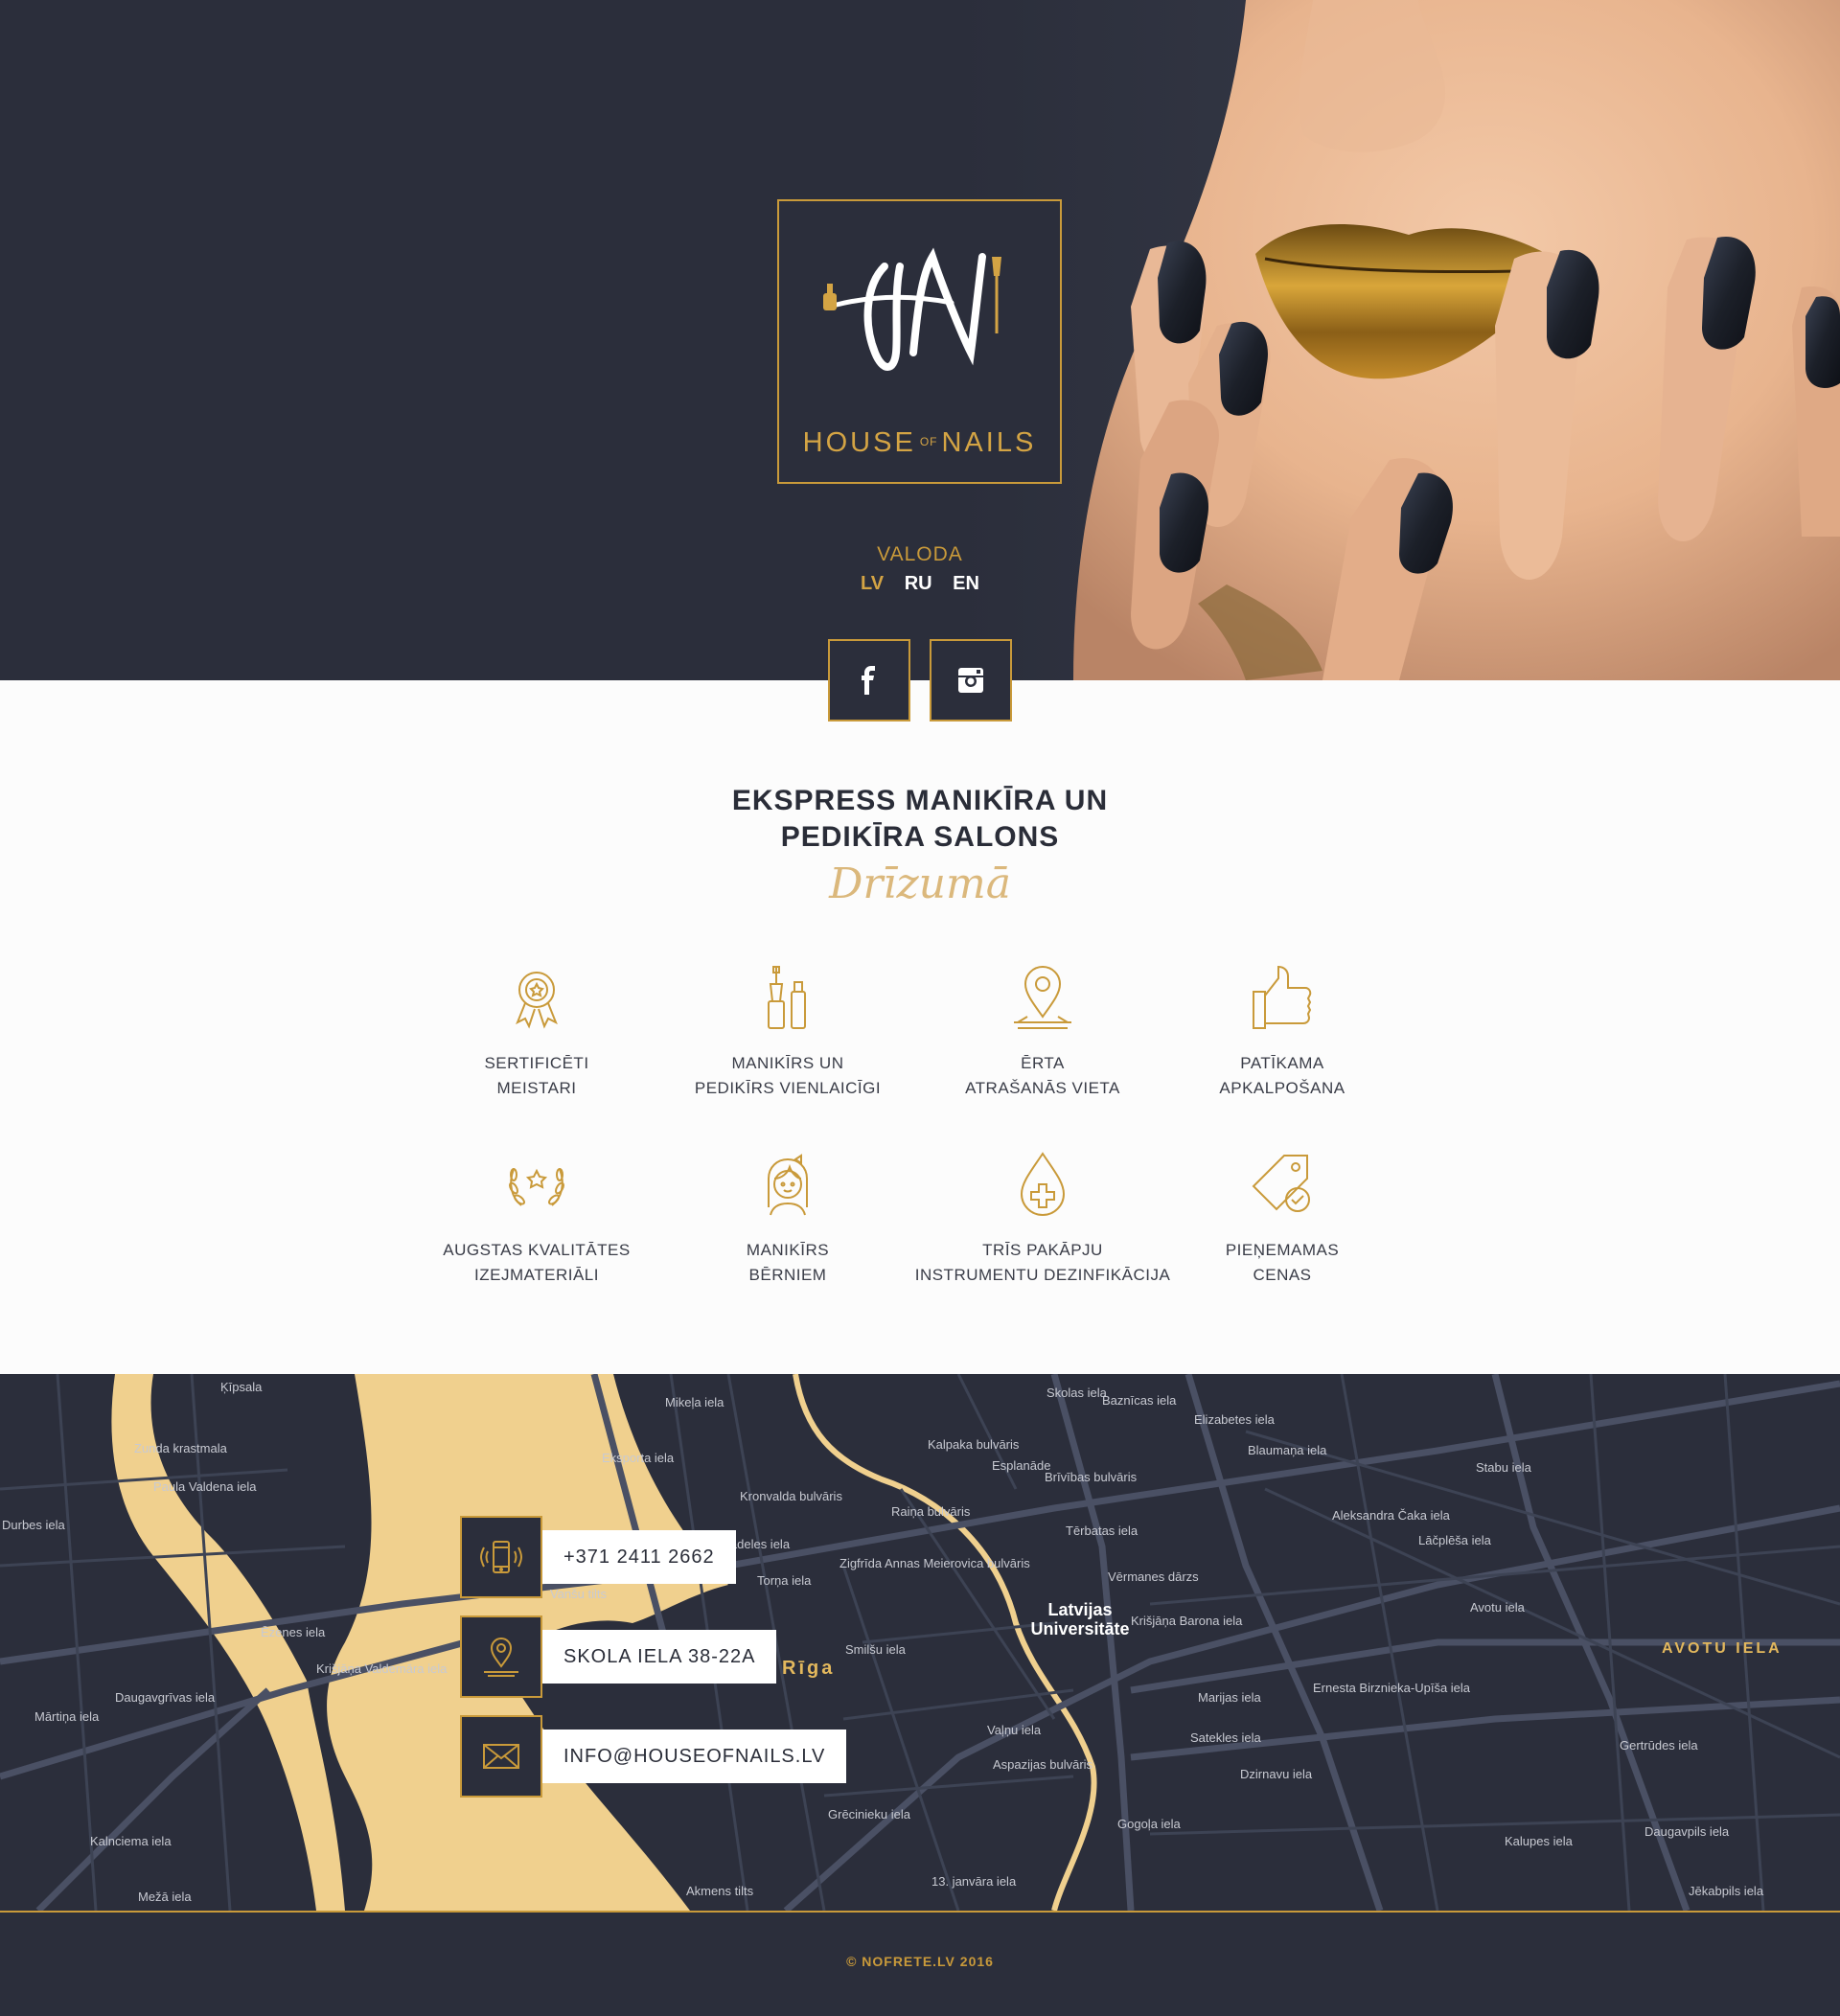  Describe the element at coordinates (920, 883) in the screenshot. I see `coming-soon-tagline: Drīzumā` at that location.